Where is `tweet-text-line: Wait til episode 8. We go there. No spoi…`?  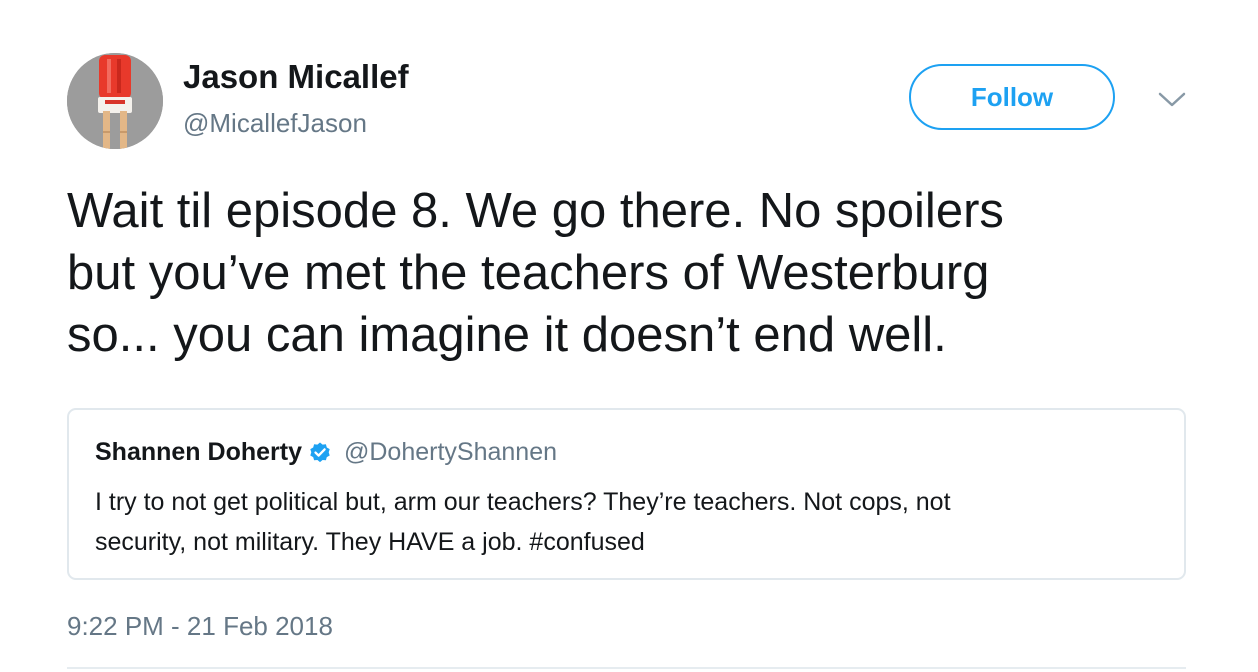 tweet-text-line: Wait til episode 8. We go there. No spoi… is located at coordinates (535, 211).